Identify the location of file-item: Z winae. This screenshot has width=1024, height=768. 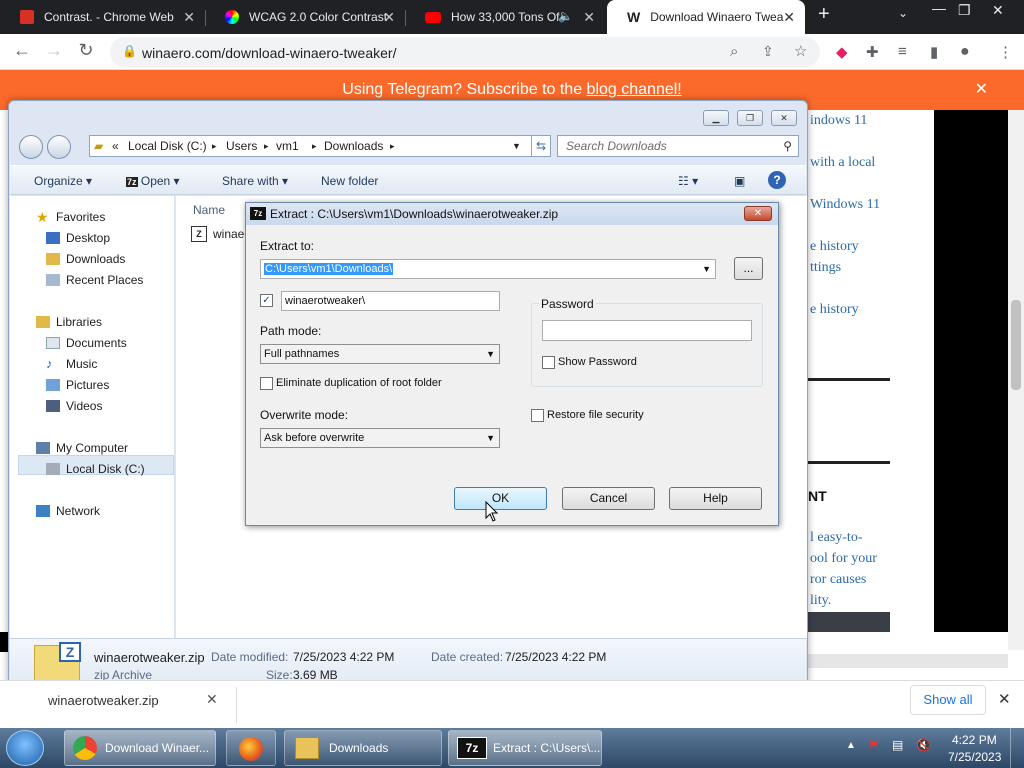
(217, 234).